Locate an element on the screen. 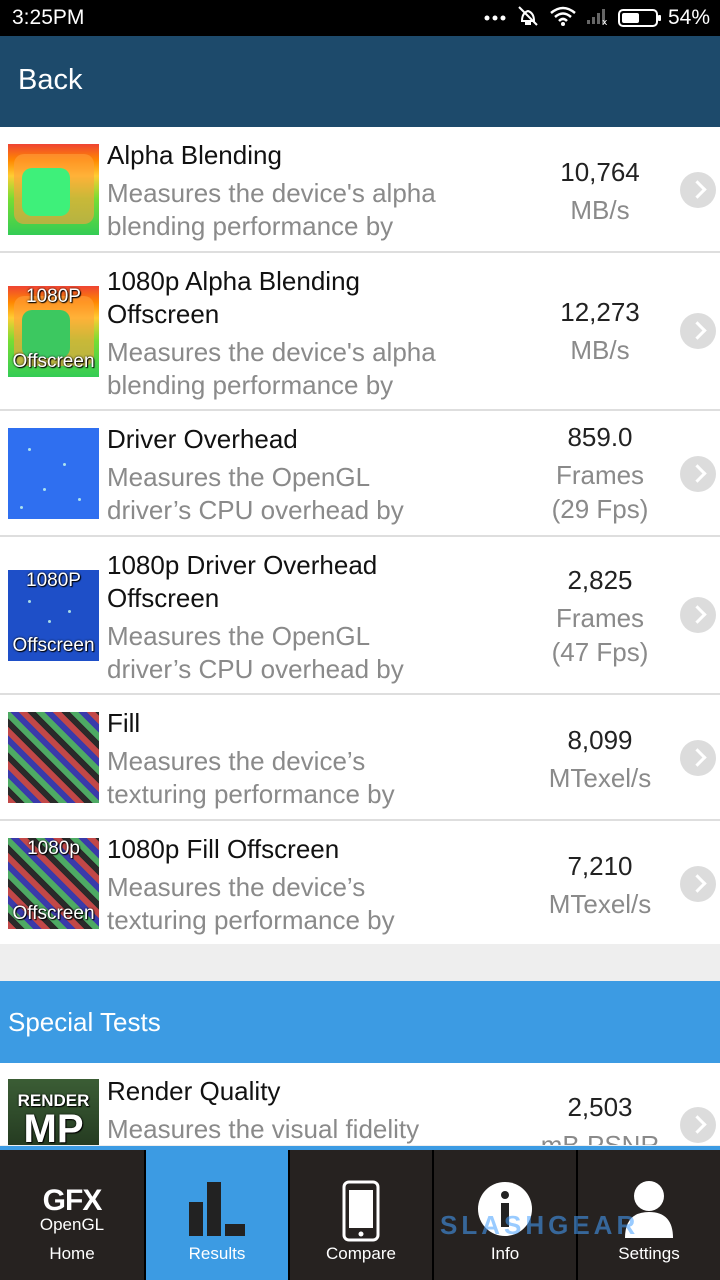 This screenshot has width=720, height=1280. tab-settings: Settings is located at coordinates (648, 1215).